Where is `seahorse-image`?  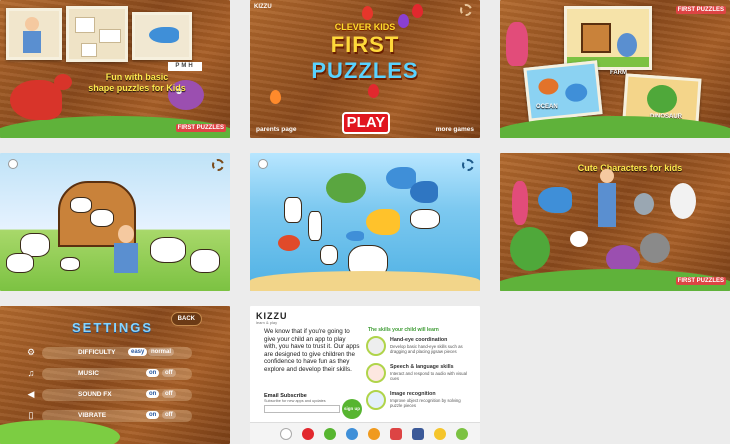
seahorse-image is located at coordinates (520, 203).